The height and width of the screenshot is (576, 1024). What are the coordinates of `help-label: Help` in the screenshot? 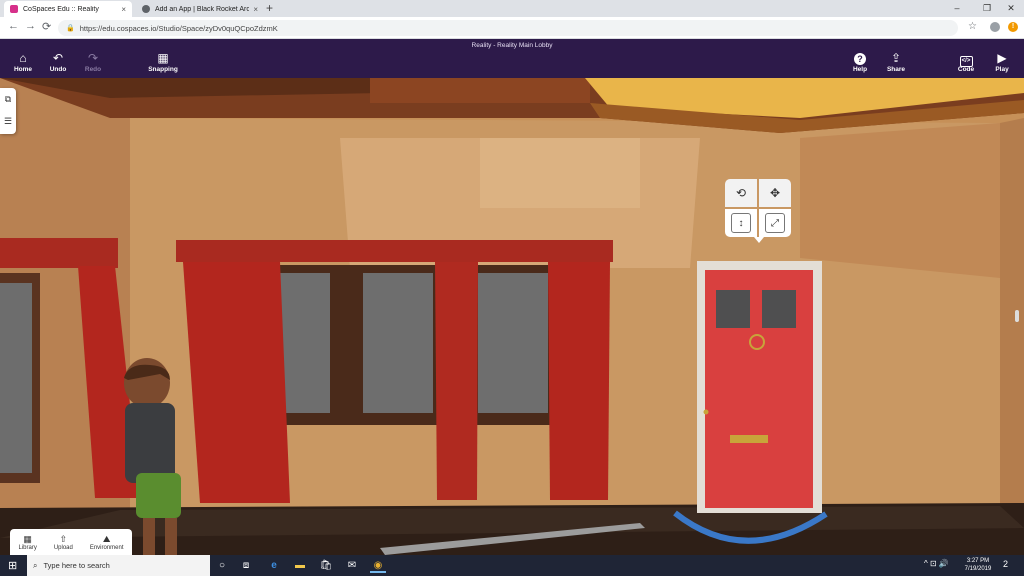 It's located at (860, 69).